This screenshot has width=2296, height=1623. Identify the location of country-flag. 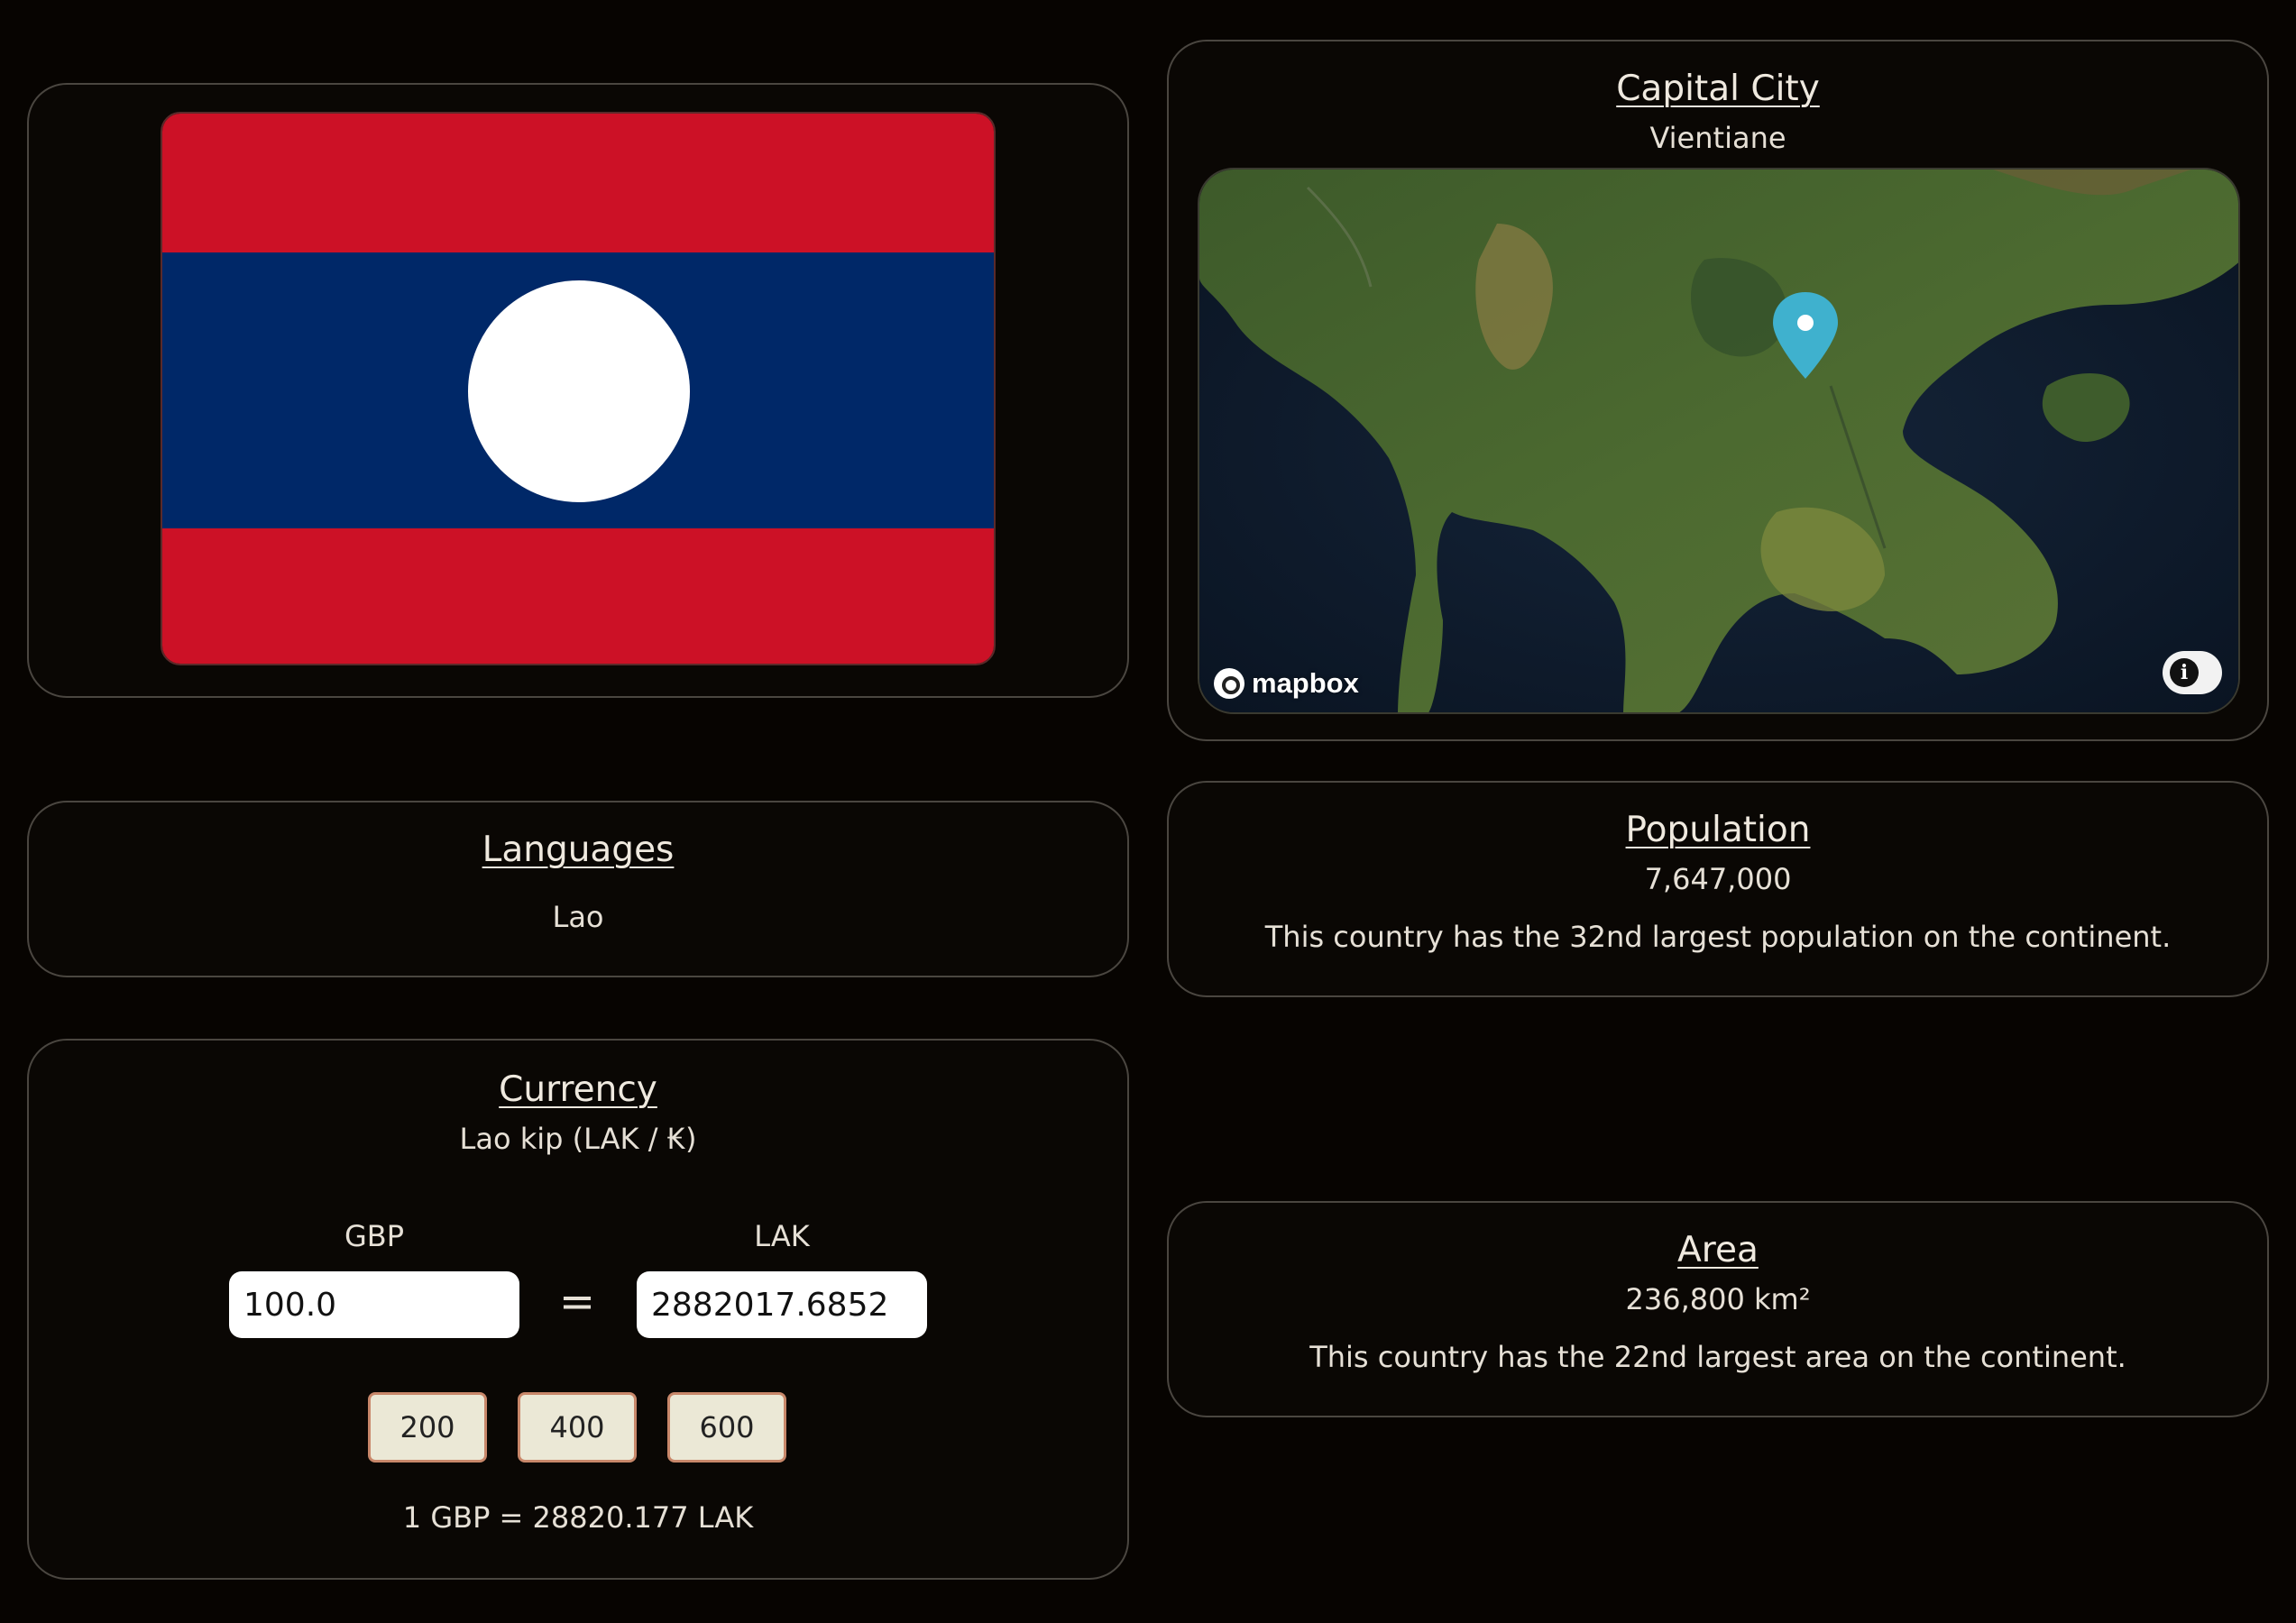
(578, 388).